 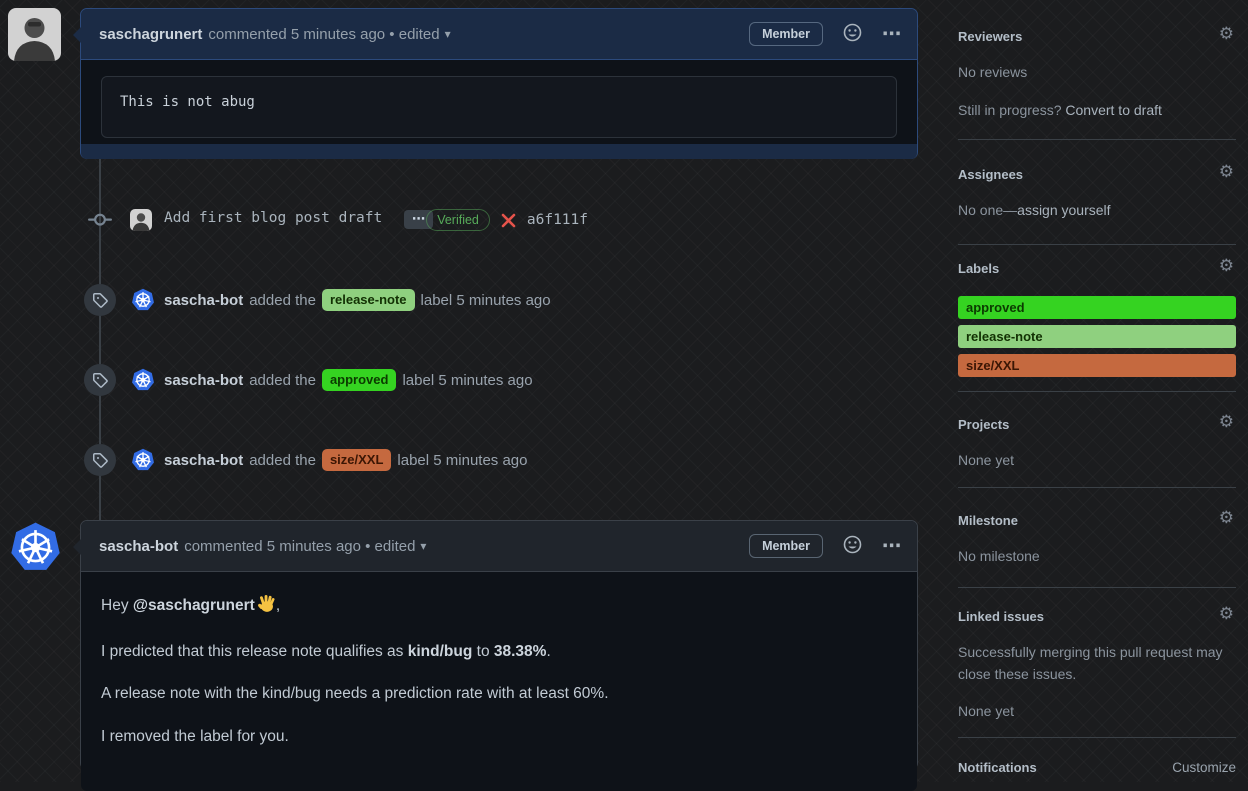 What do you see at coordinates (999, 556) in the screenshot?
I see `milestone-empty-text: No milestone` at bounding box center [999, 556].